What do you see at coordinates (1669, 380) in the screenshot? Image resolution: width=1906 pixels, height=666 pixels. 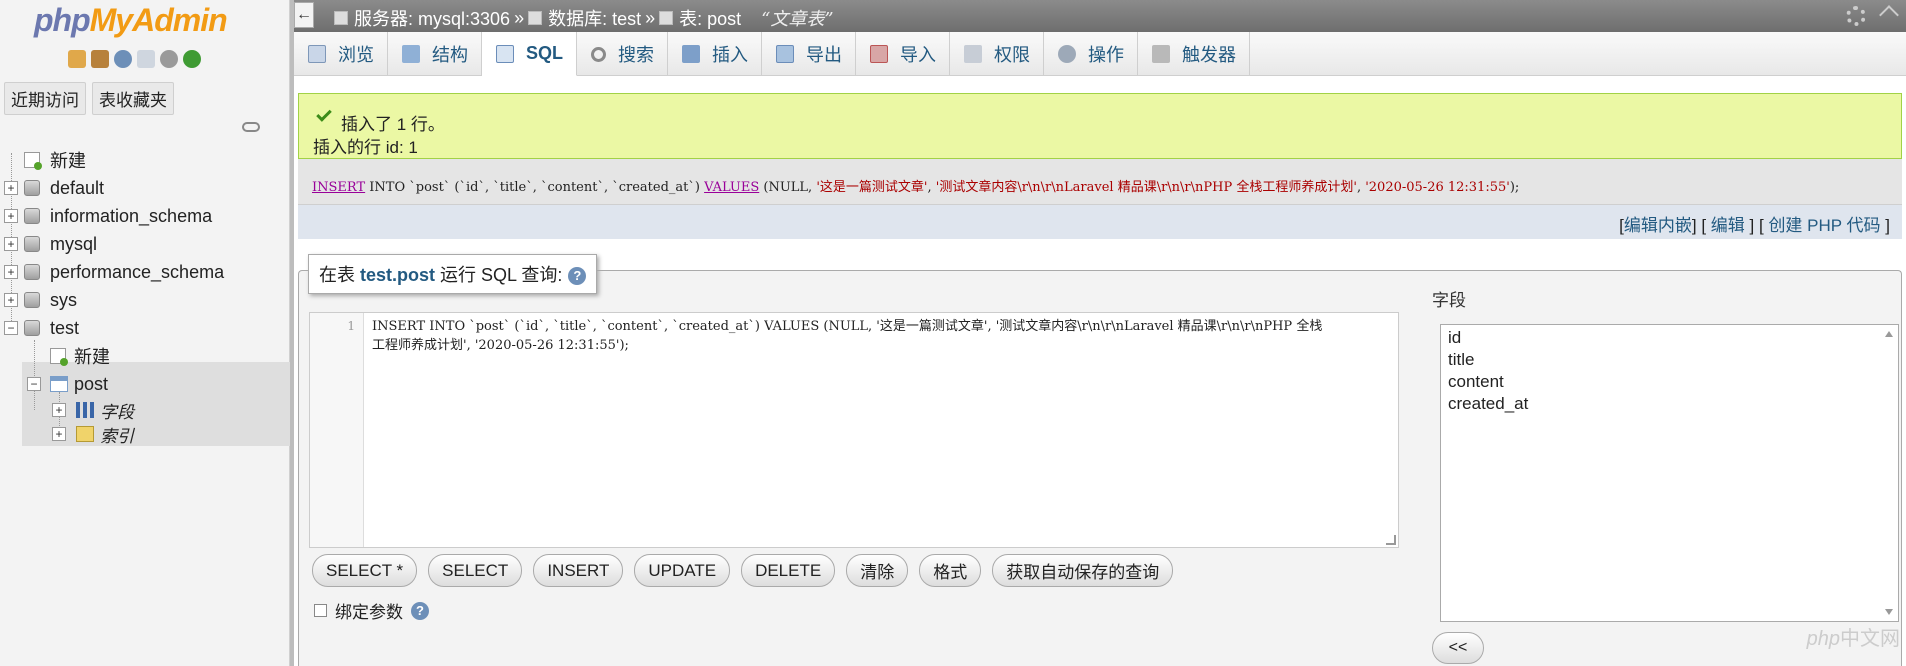 I see `field-option: content` at bounding box center [1669, 380].